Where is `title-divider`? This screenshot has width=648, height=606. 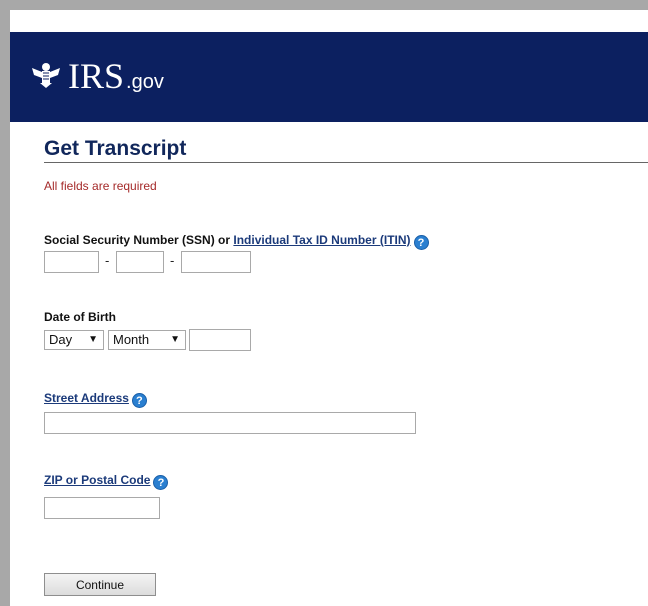
title-divider is located at coordinates (346, 162).